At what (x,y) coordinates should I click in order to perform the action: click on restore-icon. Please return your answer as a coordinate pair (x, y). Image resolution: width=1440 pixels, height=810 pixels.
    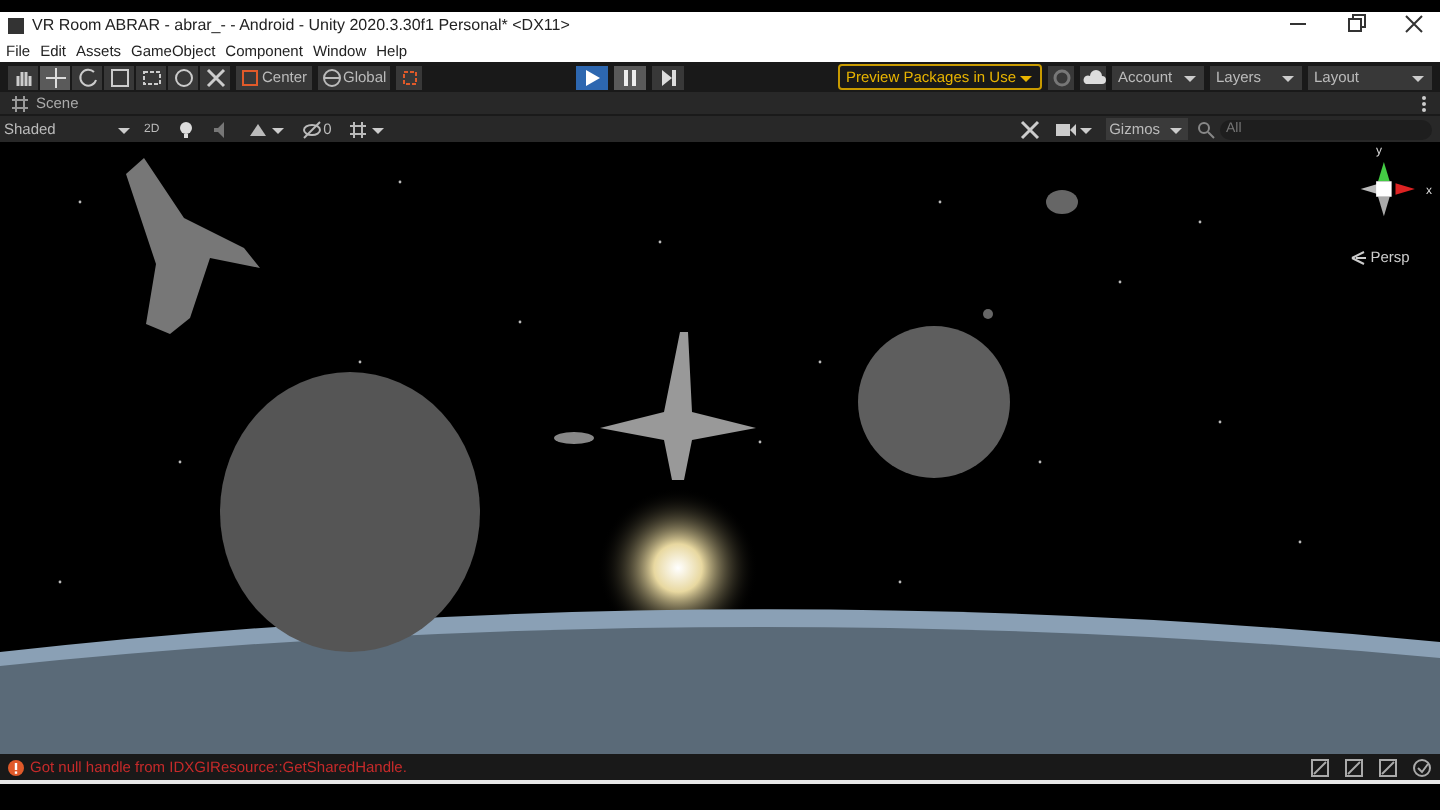
    Looking at the image, I should click on (1356, 23).